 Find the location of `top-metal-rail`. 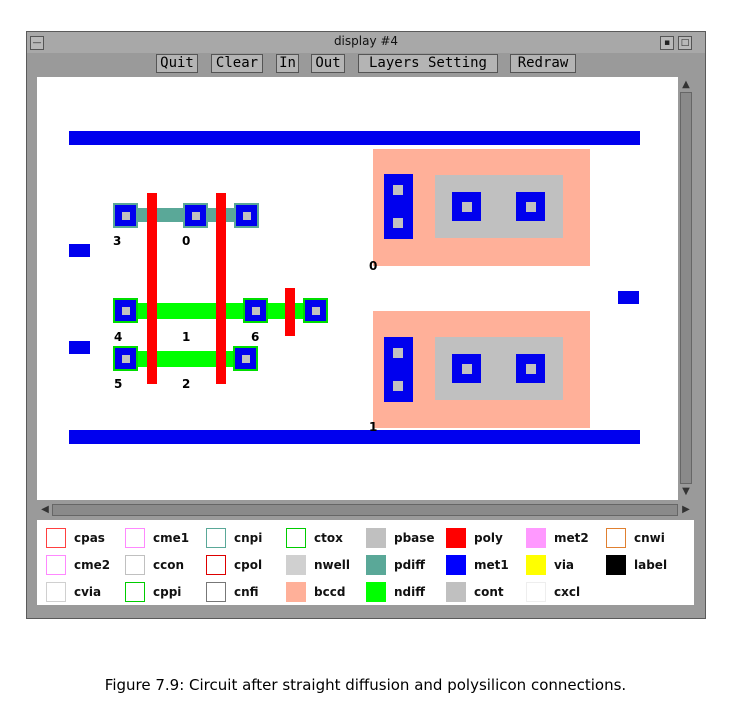

top-metal-rail is located at coordinates (354, 138).